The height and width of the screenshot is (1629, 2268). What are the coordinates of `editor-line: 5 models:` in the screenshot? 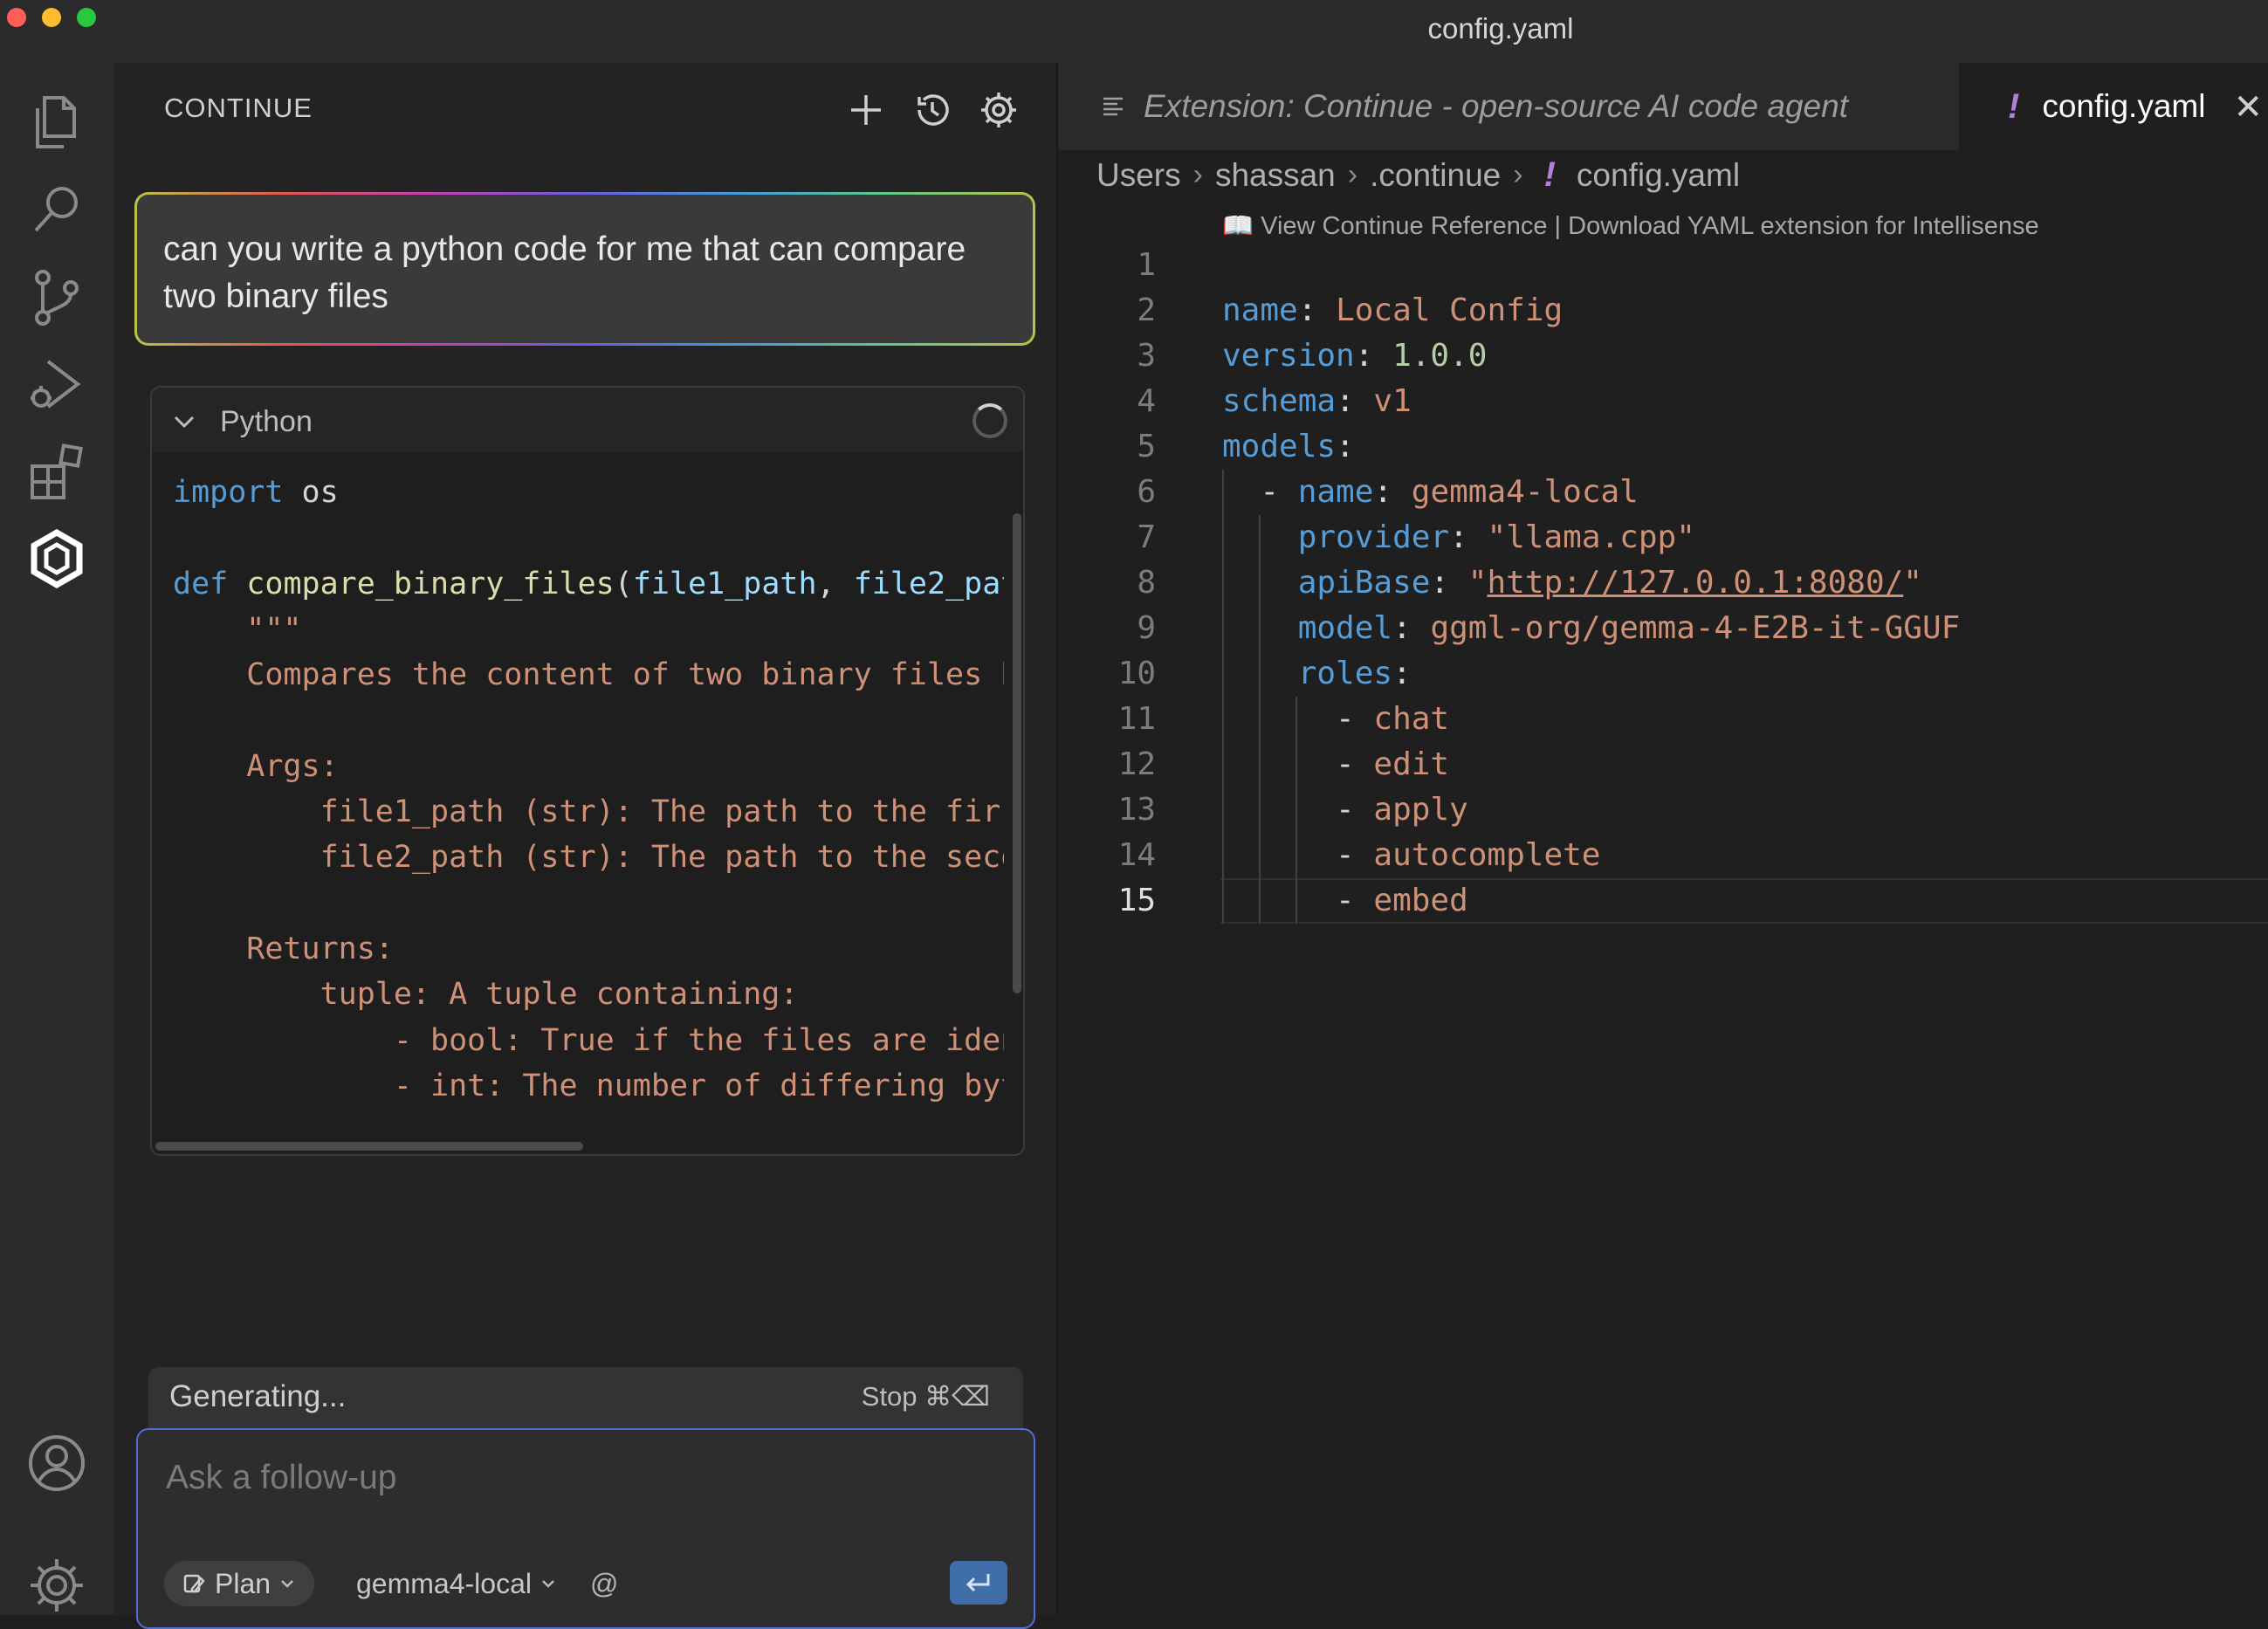 It's located at (1663, 447).